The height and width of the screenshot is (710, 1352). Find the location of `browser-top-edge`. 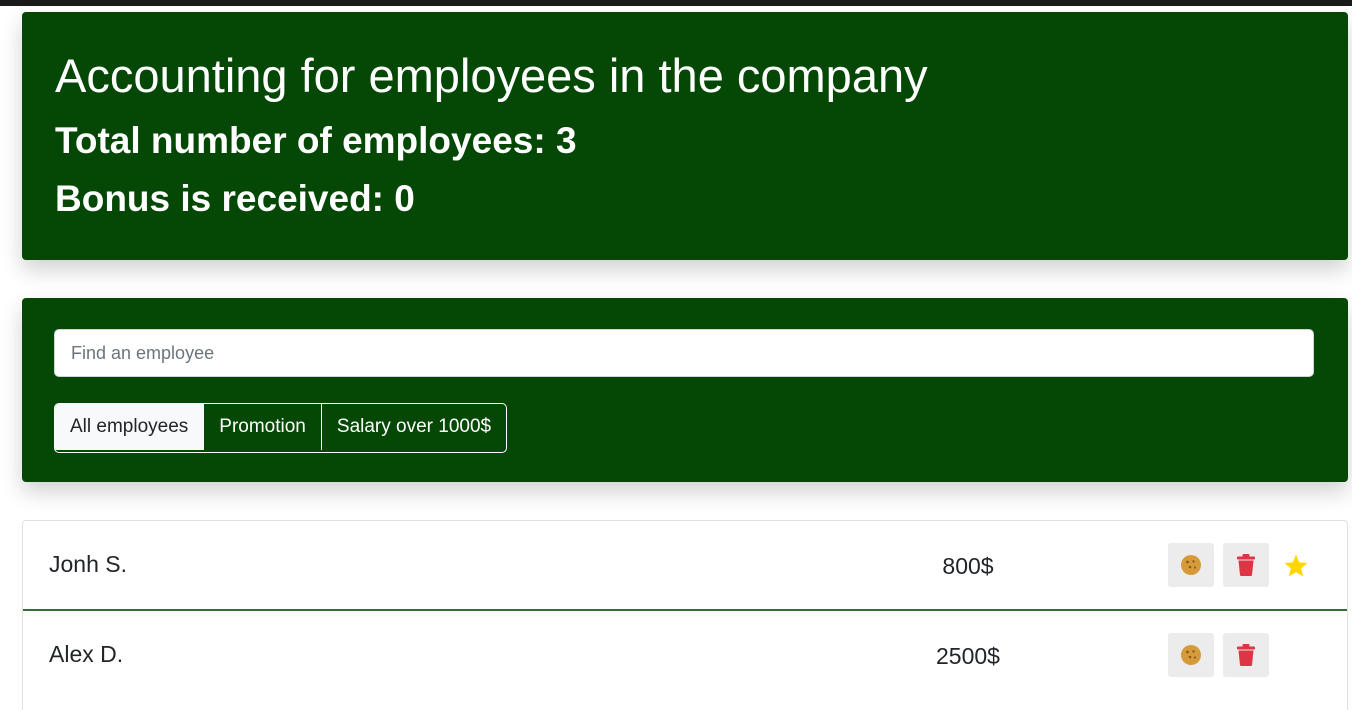

browser-top-edge is located at coordinates (676, 3).